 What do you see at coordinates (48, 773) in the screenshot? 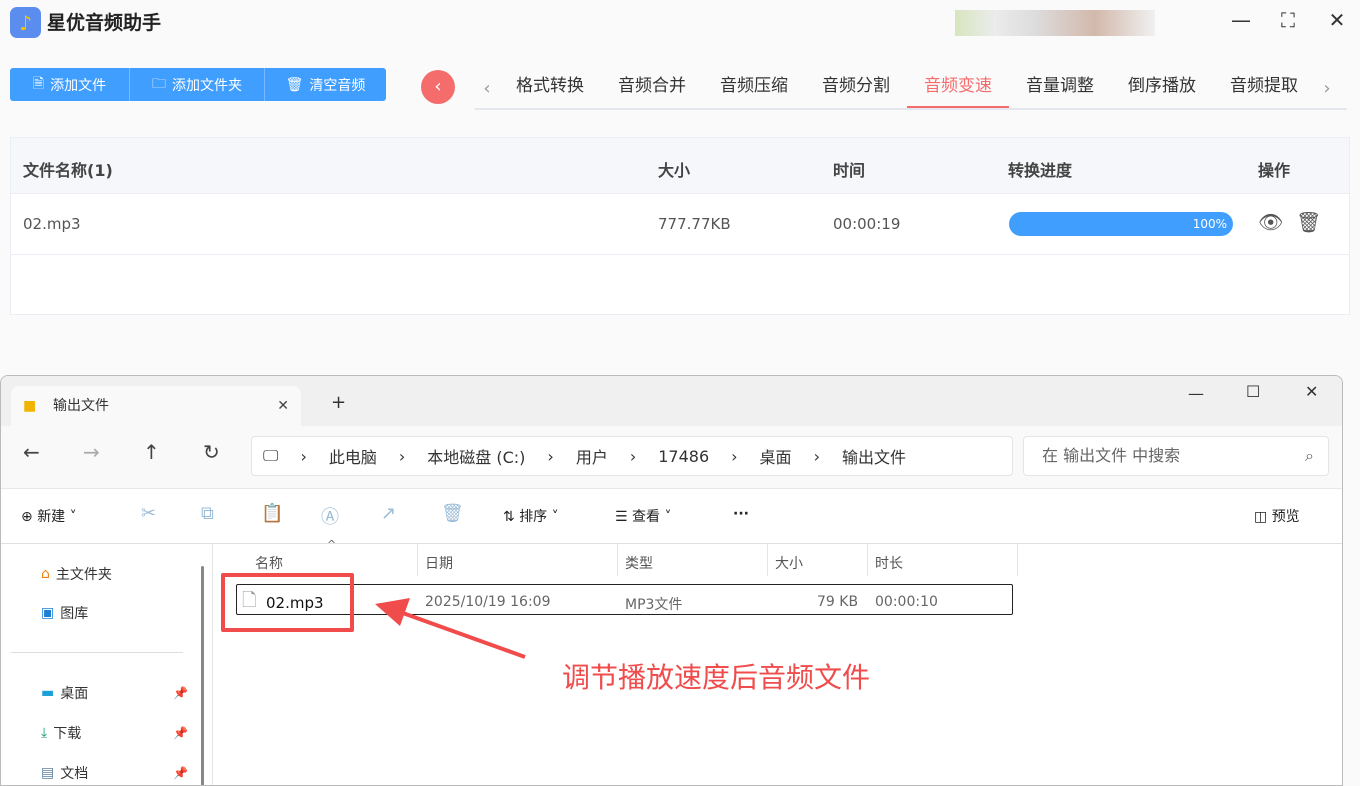
I see `document-icon: ▤` at bounding box center [48, 773].